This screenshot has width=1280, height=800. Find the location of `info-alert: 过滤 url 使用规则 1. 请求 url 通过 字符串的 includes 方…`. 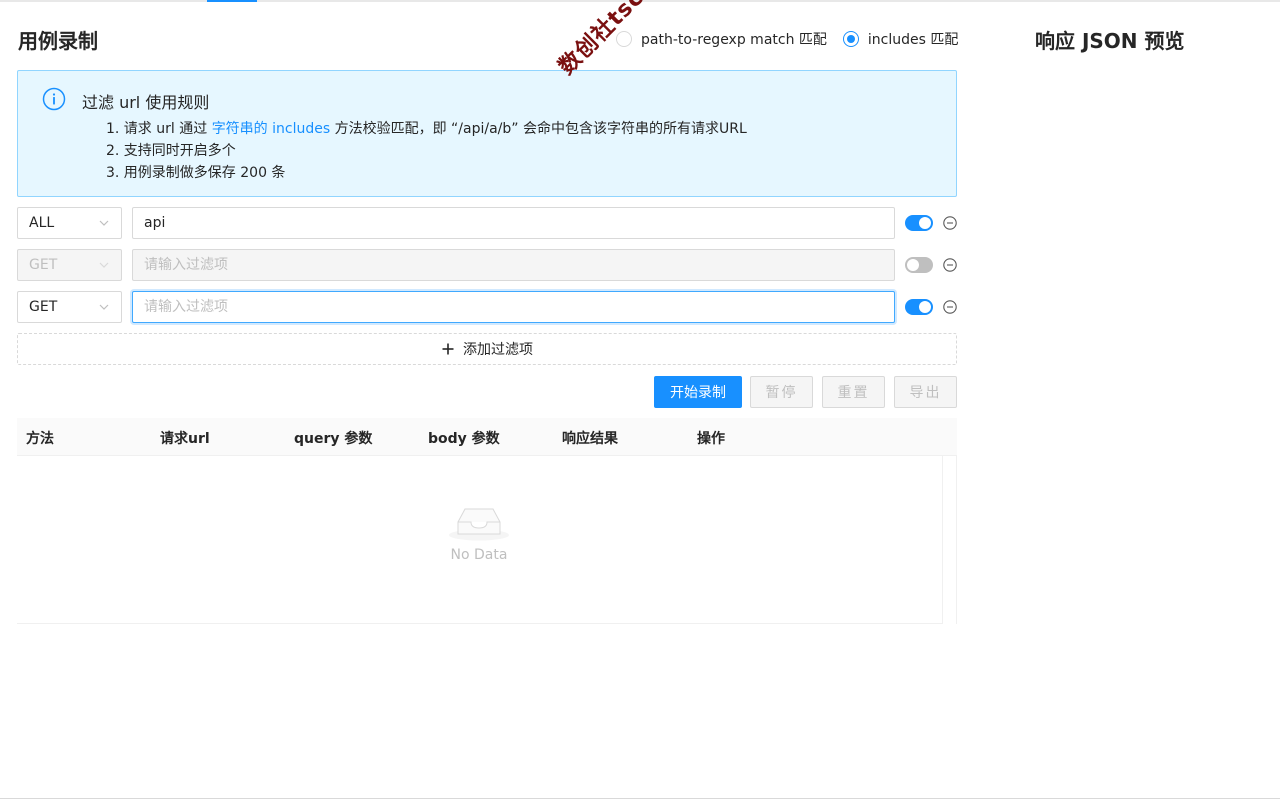

info-alert: 过滤 url 使用规则 1. 请求 url 通过 字符串的 includes 方… is located at coordinates (487, 133).